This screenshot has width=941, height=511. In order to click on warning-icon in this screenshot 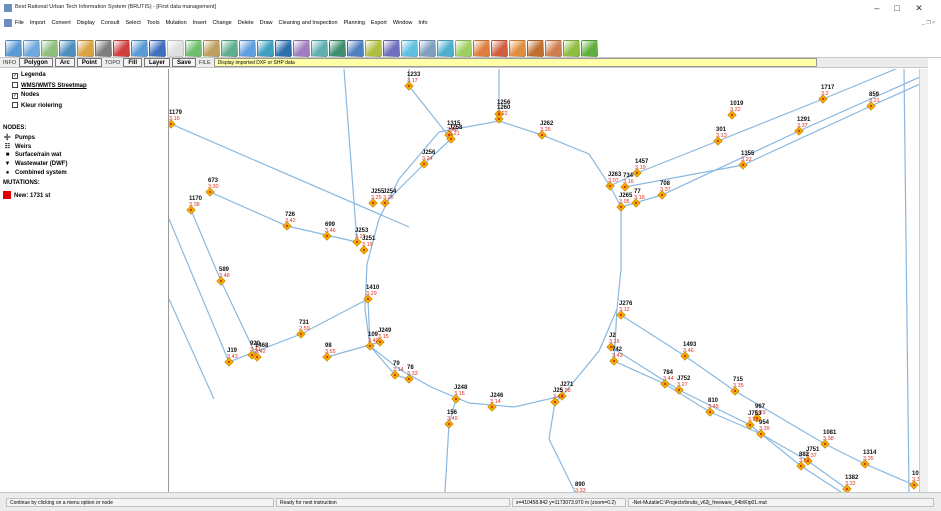, I will do `click(481, 48)`.